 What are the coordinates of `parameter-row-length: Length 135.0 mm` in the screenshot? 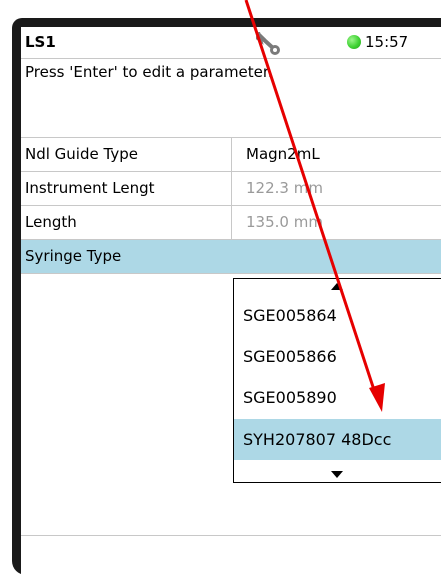 It's located at (231, 222).